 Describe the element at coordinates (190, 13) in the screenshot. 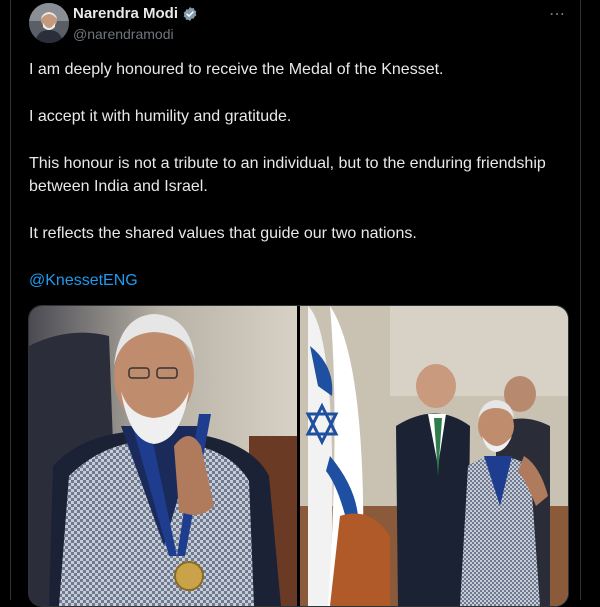

I see `verified-badge-icon` at that location.